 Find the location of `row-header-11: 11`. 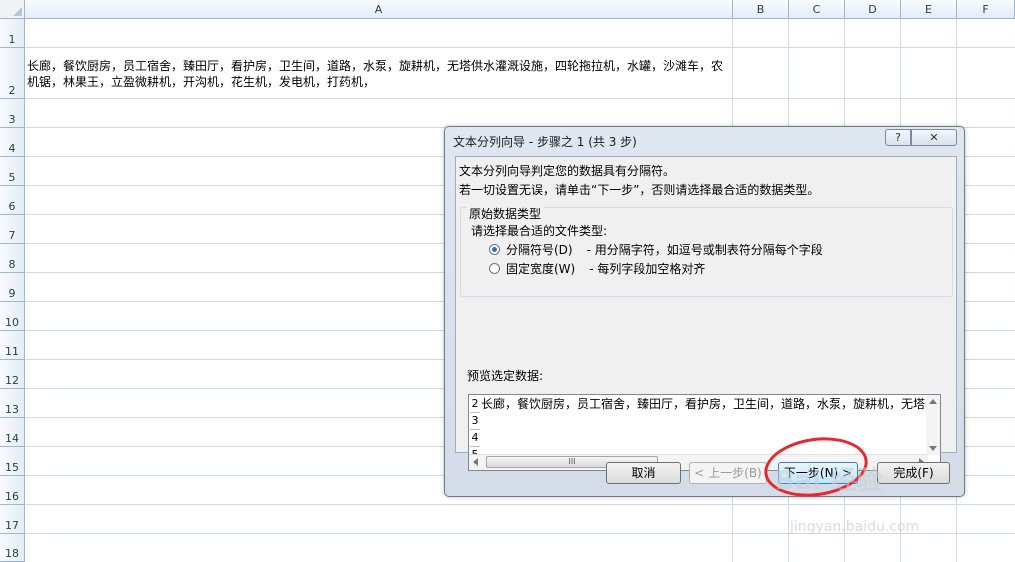

row-header-11: 11 is located at coordinates (12, 345).